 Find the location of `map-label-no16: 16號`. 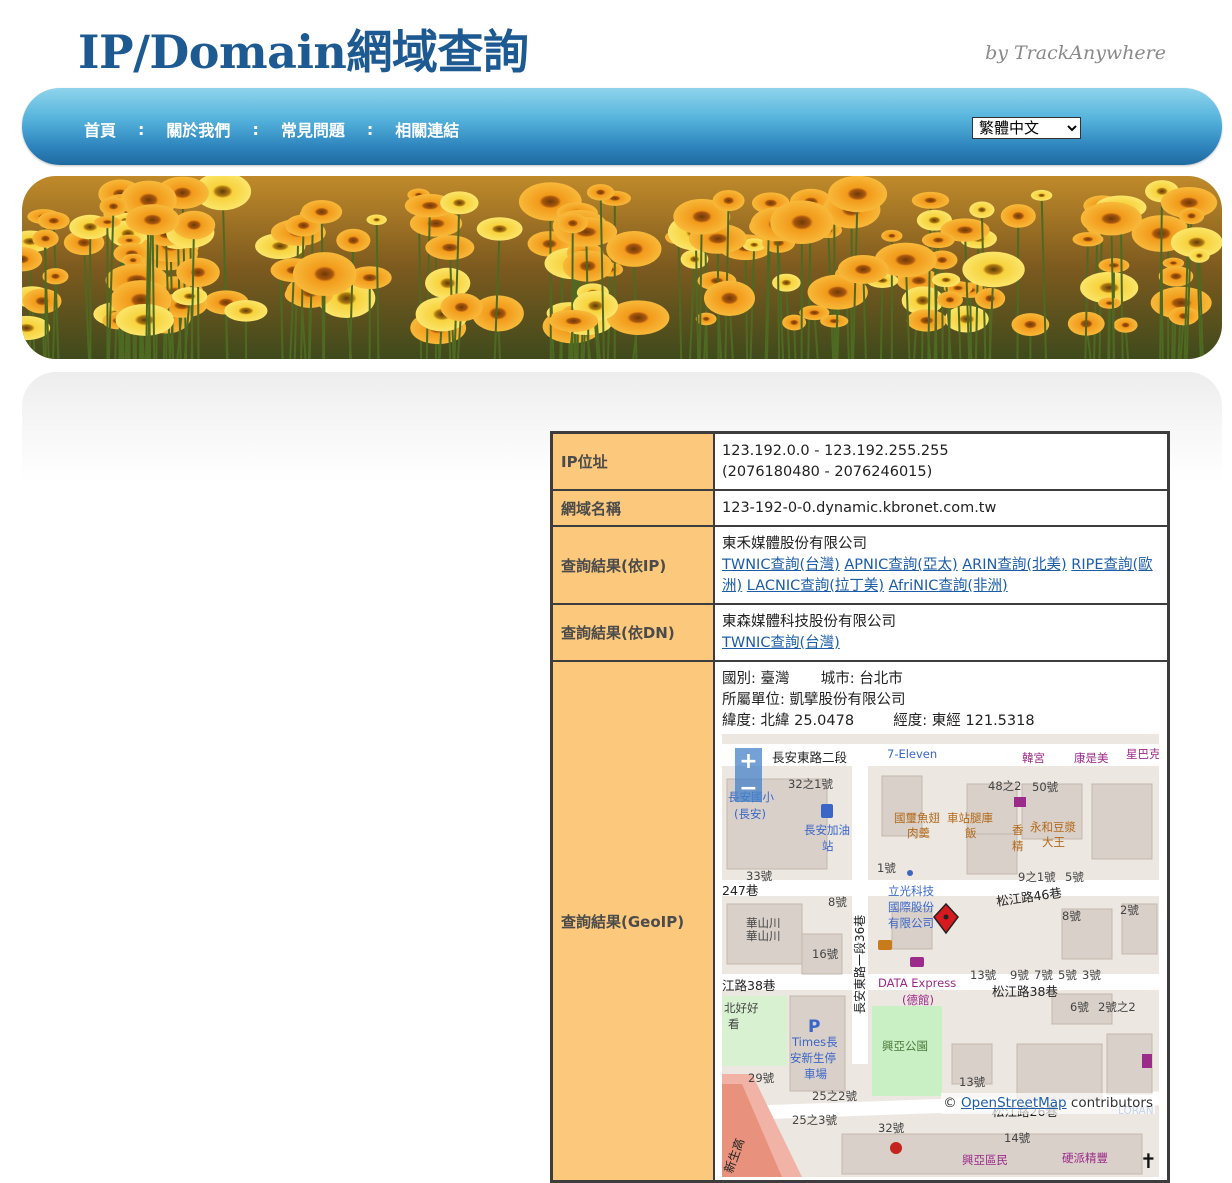

map-label-no16: 16號 is located at coordinates (825, 954).